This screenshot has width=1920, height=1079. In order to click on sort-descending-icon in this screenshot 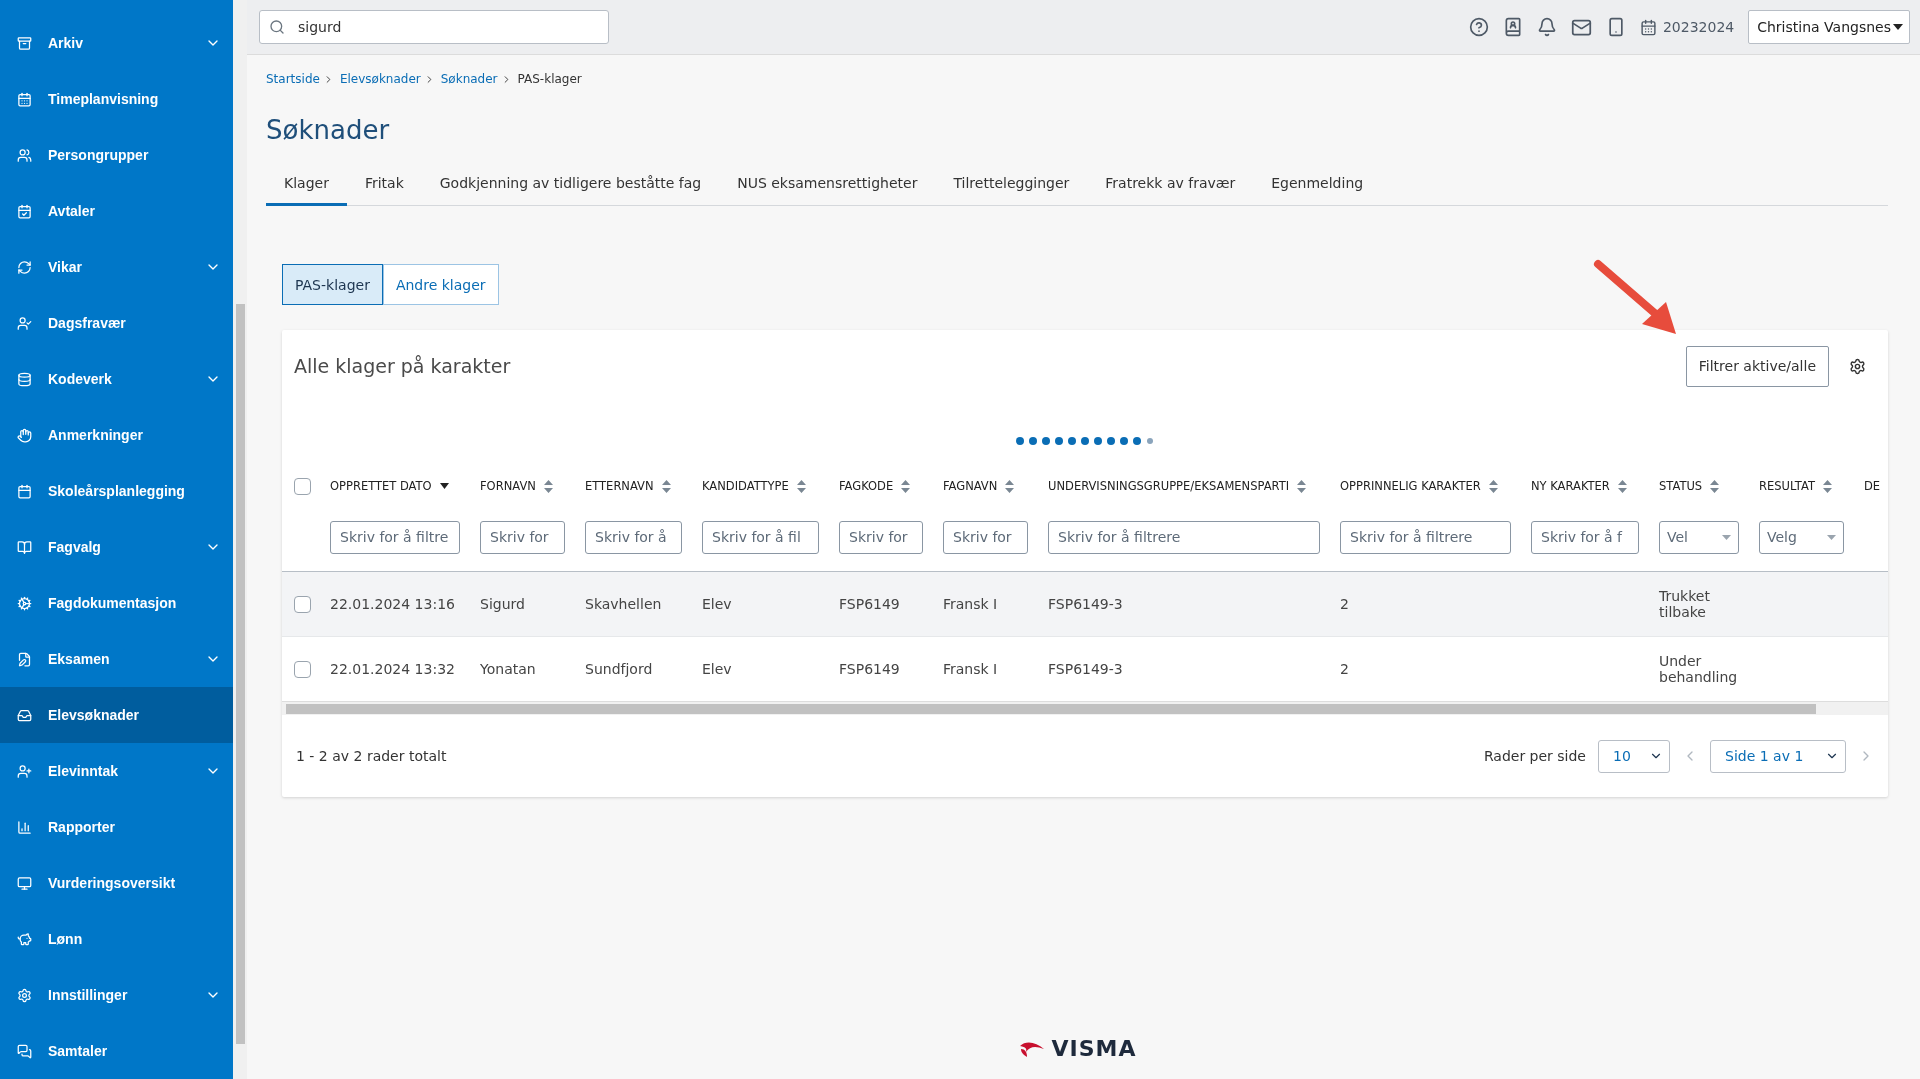, I will do `click(444, 486)`.